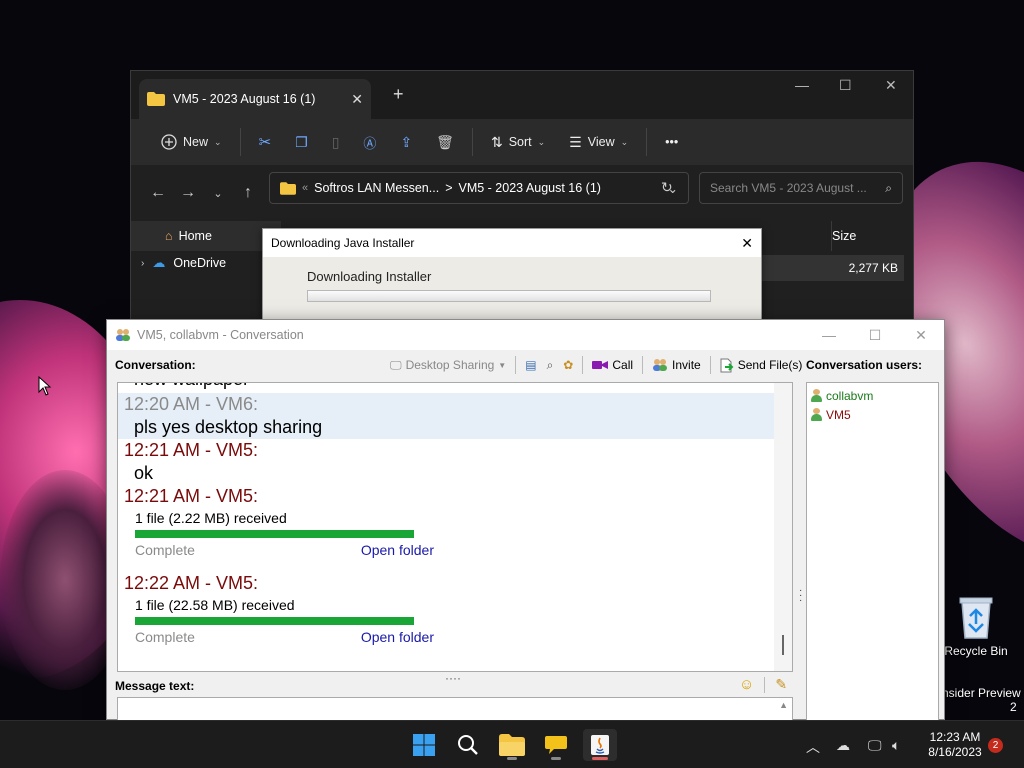 The width and height of the screenshot is (1024, 768). Describe the element at coordinates (676, 365) in the screenshot. I see `invite-button: Invite` at that location.